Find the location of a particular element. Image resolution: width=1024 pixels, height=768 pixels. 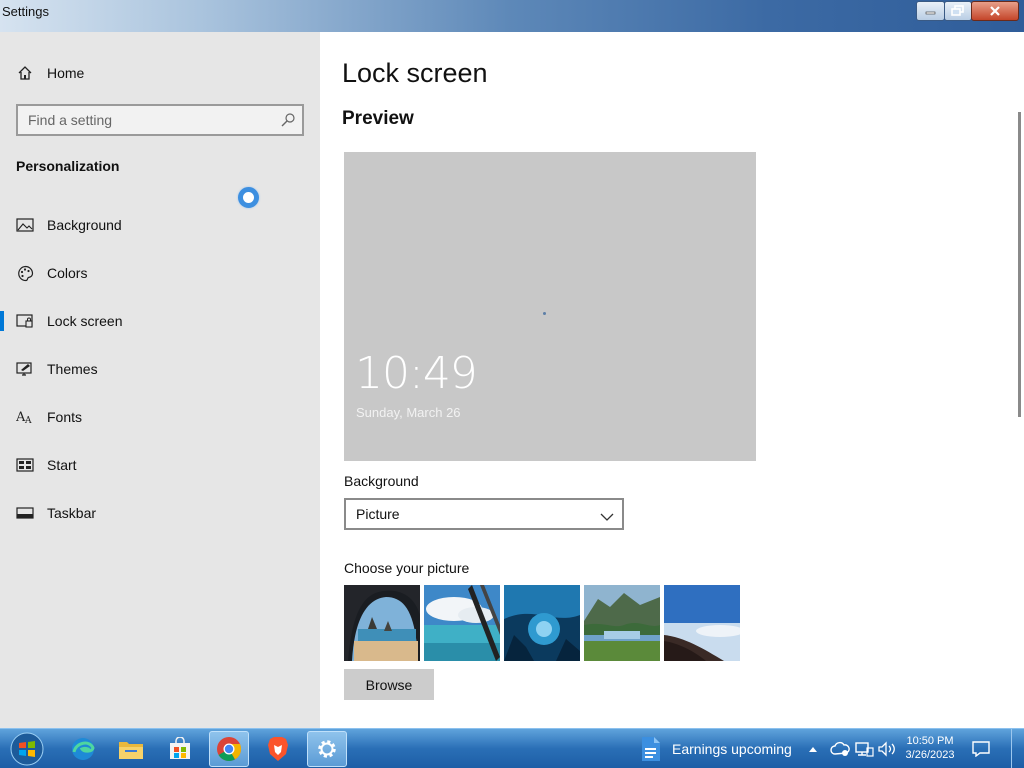

taskbar-file-explorer is located at coordinates (131, 749).